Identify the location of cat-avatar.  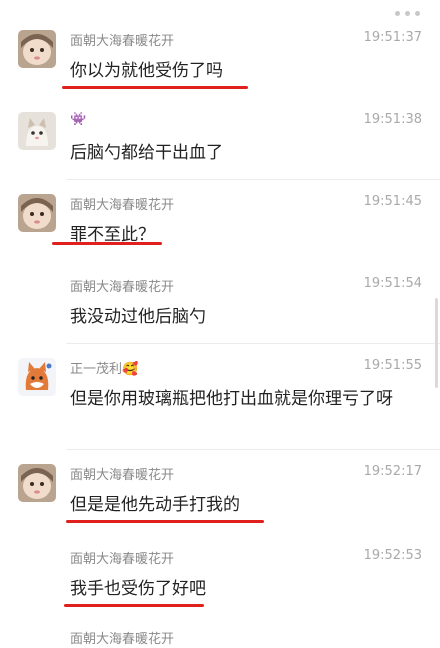
(37, 131).